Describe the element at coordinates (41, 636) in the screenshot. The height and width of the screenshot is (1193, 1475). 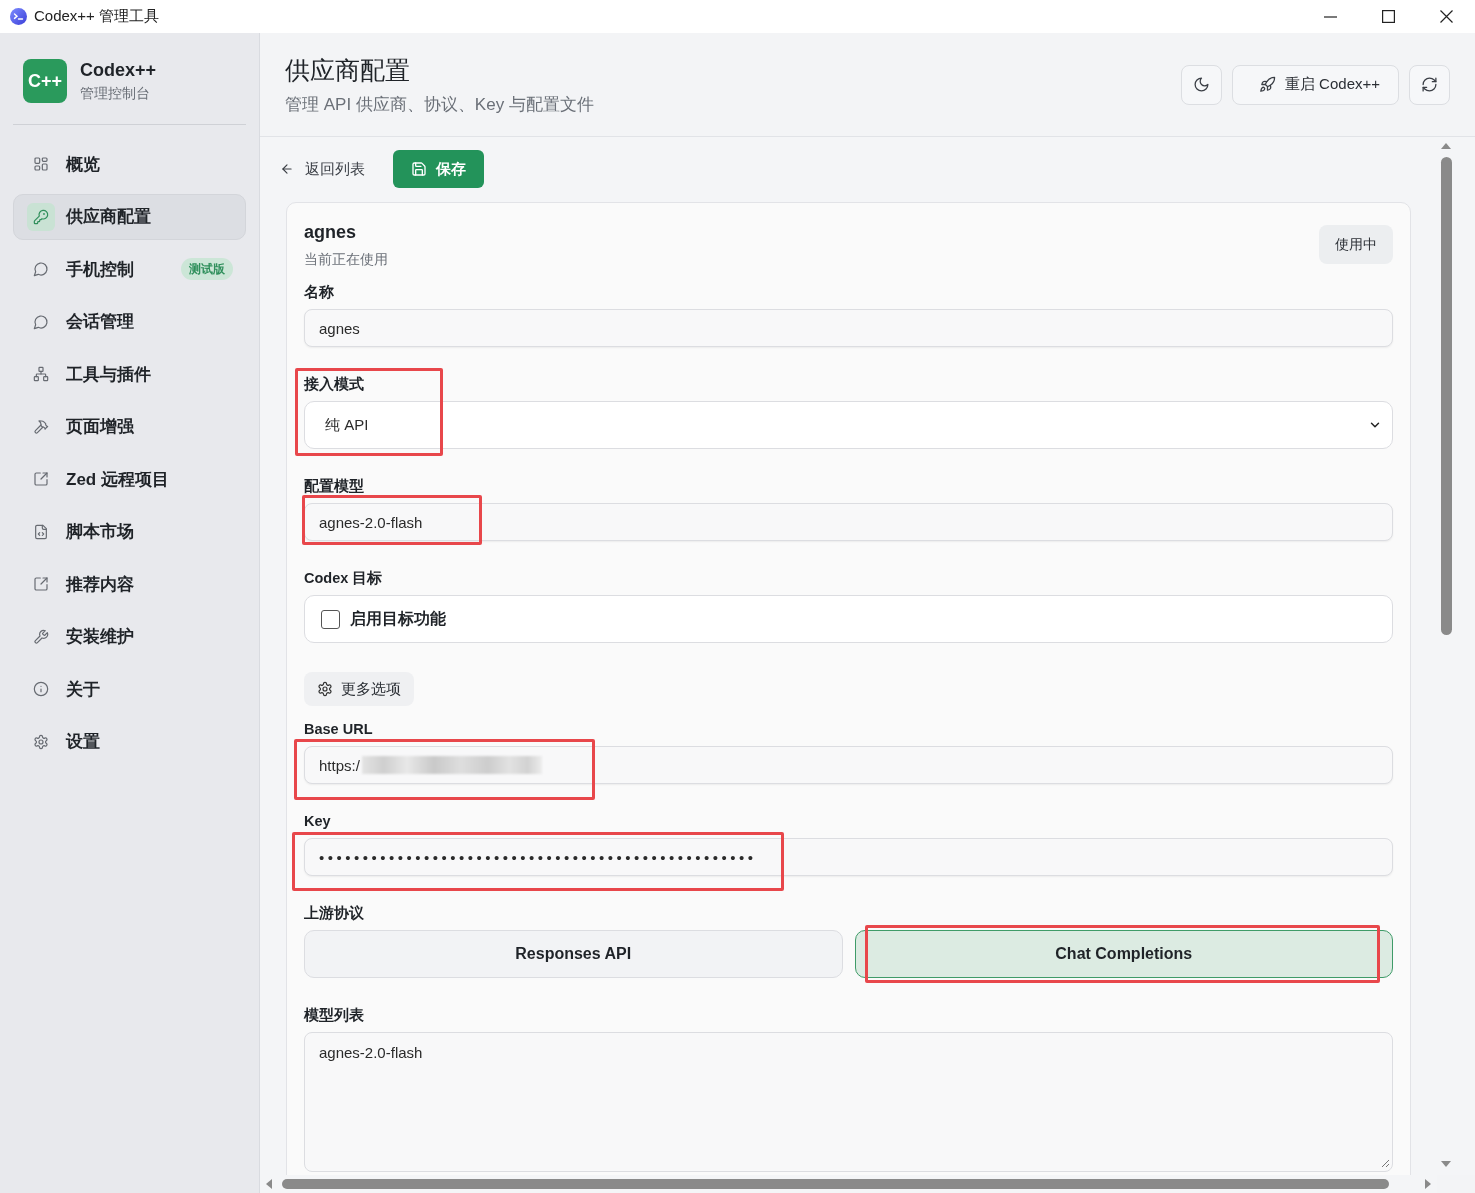
I see `wrench-icon` at that location.